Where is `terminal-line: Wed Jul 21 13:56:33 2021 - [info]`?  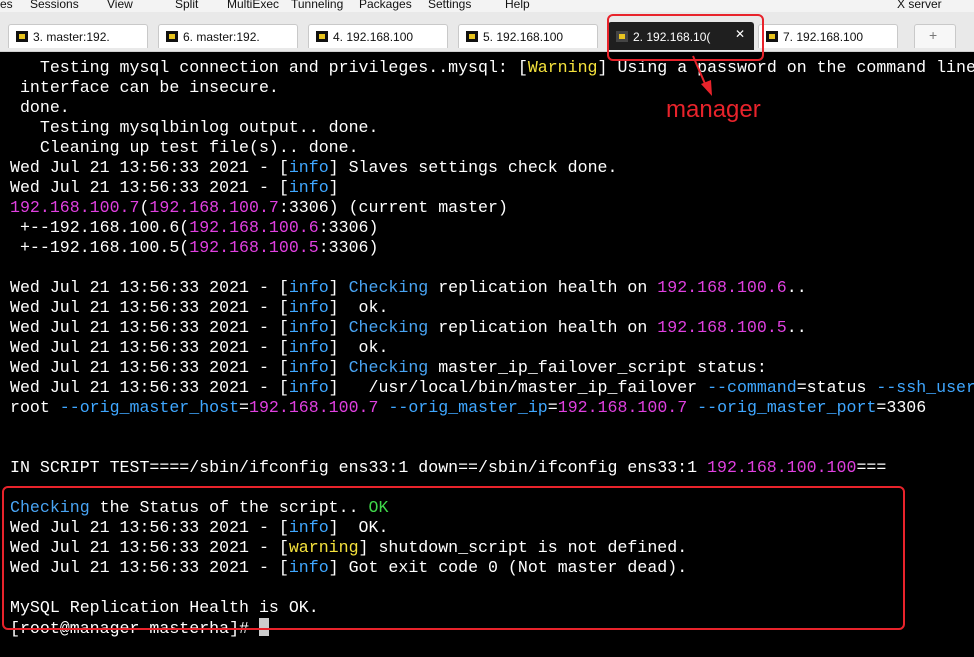
terminal-line: Wed Jul 21 13:56:33 2021 - [info] is located at coordinates (174, 188).